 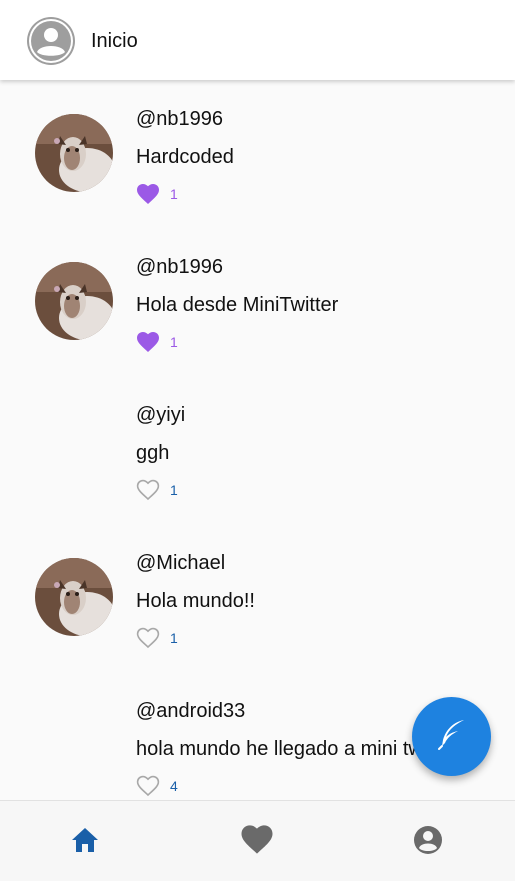 I want to click on bottom-navigation, so click(x=257, y=840).